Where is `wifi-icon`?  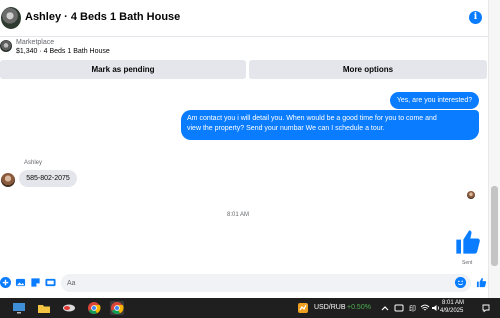
wifi-icon is located at coordinates (425, 308).